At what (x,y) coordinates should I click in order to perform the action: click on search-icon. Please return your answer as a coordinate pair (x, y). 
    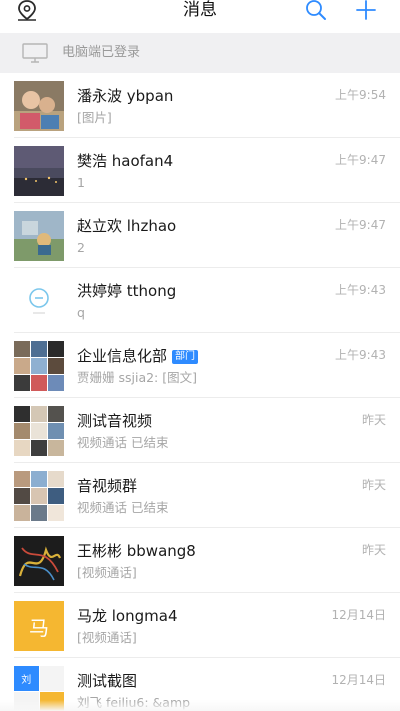
    Looking at the image, I should click on (316, 11).